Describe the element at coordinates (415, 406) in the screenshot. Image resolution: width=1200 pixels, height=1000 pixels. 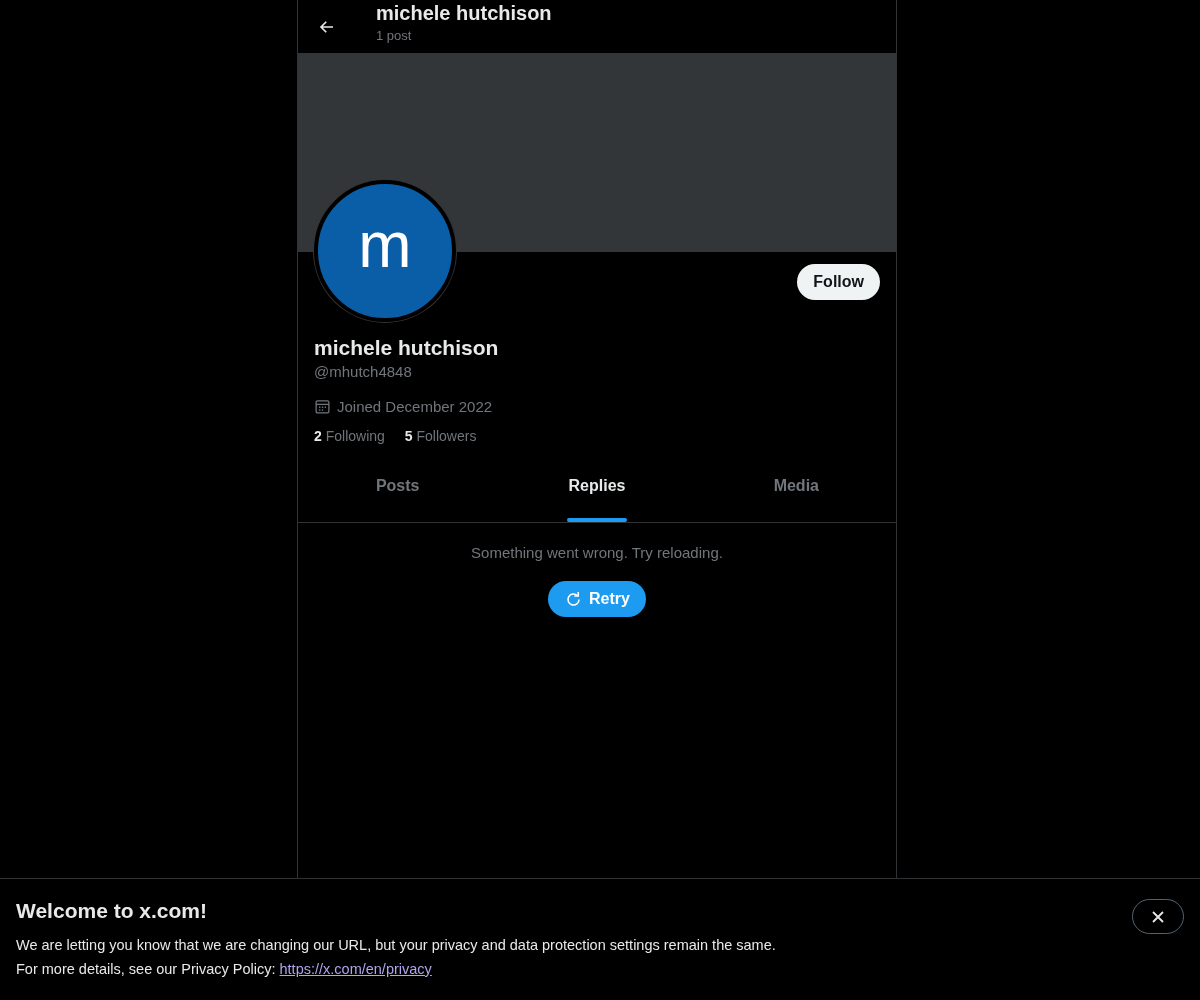
I see `joined-date: Joined December 2022` at that location.